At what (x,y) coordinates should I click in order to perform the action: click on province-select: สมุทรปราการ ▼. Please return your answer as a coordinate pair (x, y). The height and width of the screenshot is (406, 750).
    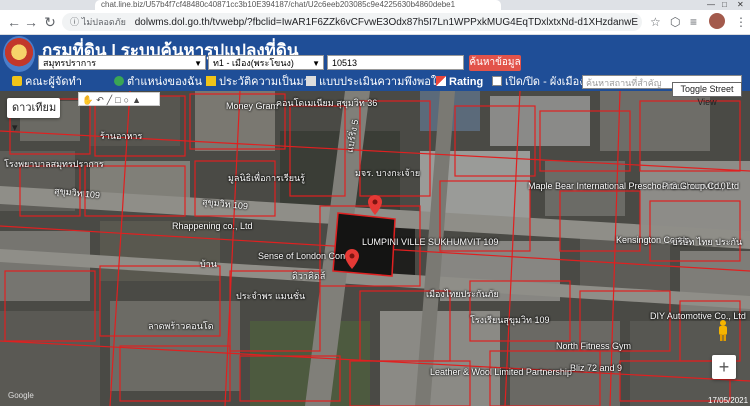
    Looking at the image, I should click on (122, 62).